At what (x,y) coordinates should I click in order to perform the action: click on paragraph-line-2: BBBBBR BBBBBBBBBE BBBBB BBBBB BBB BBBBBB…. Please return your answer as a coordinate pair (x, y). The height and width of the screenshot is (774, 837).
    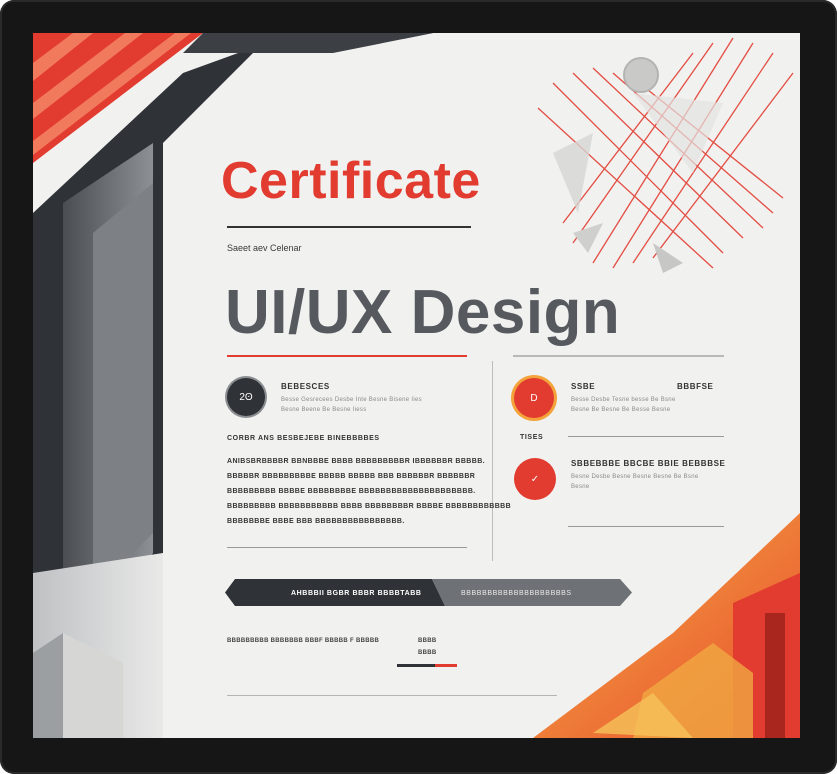
    Looking at the image, I should click on (351, 476).